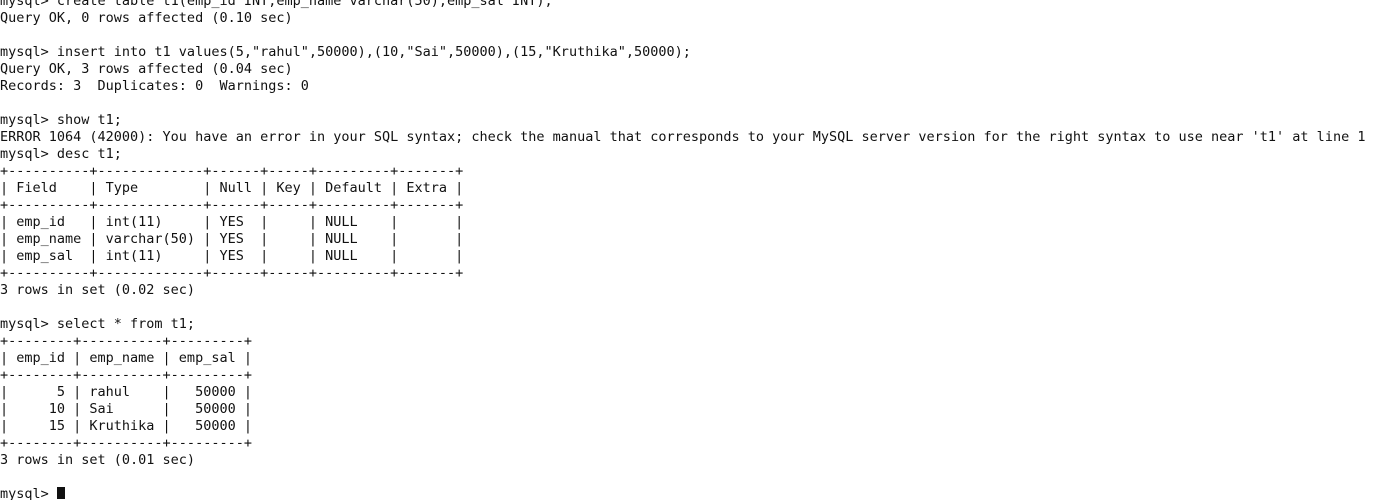 The image size is (1379, 500). What do you see at coordinates (689, 493) in the screenshot?
I see `prompt-line: mysql>` at bounding box center [689, 493].